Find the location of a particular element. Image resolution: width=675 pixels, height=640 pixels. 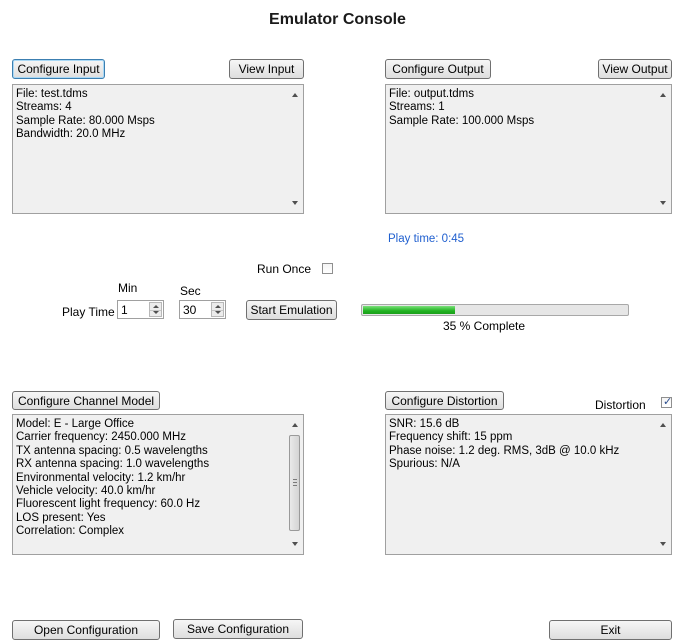

configure-input-button: Configure Input is located at coordinates (58, 69).